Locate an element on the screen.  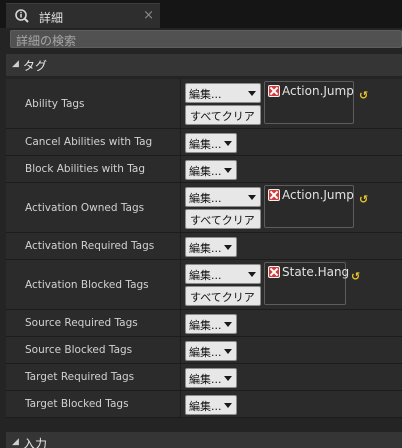
info-search-icon is located at coordinates (22, 16).